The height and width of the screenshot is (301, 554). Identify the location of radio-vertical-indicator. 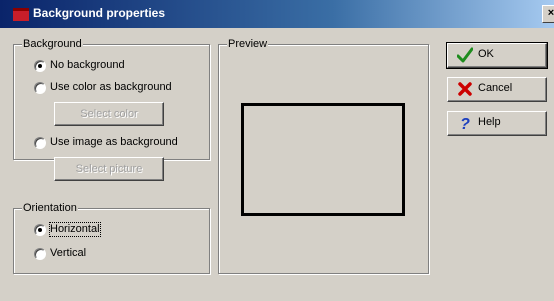
(40, 254).